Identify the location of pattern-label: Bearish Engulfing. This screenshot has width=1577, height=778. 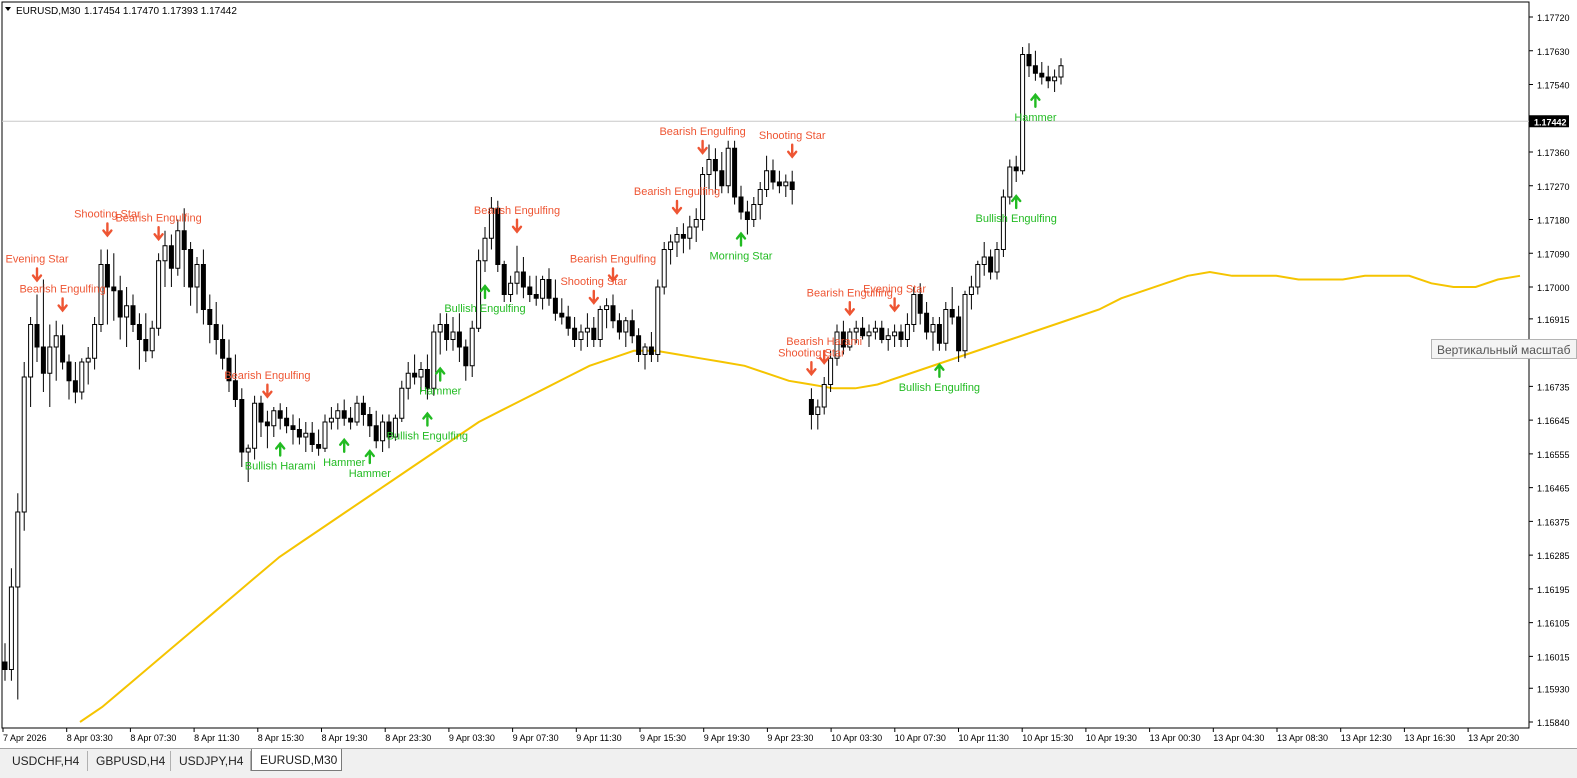
(517, 211).